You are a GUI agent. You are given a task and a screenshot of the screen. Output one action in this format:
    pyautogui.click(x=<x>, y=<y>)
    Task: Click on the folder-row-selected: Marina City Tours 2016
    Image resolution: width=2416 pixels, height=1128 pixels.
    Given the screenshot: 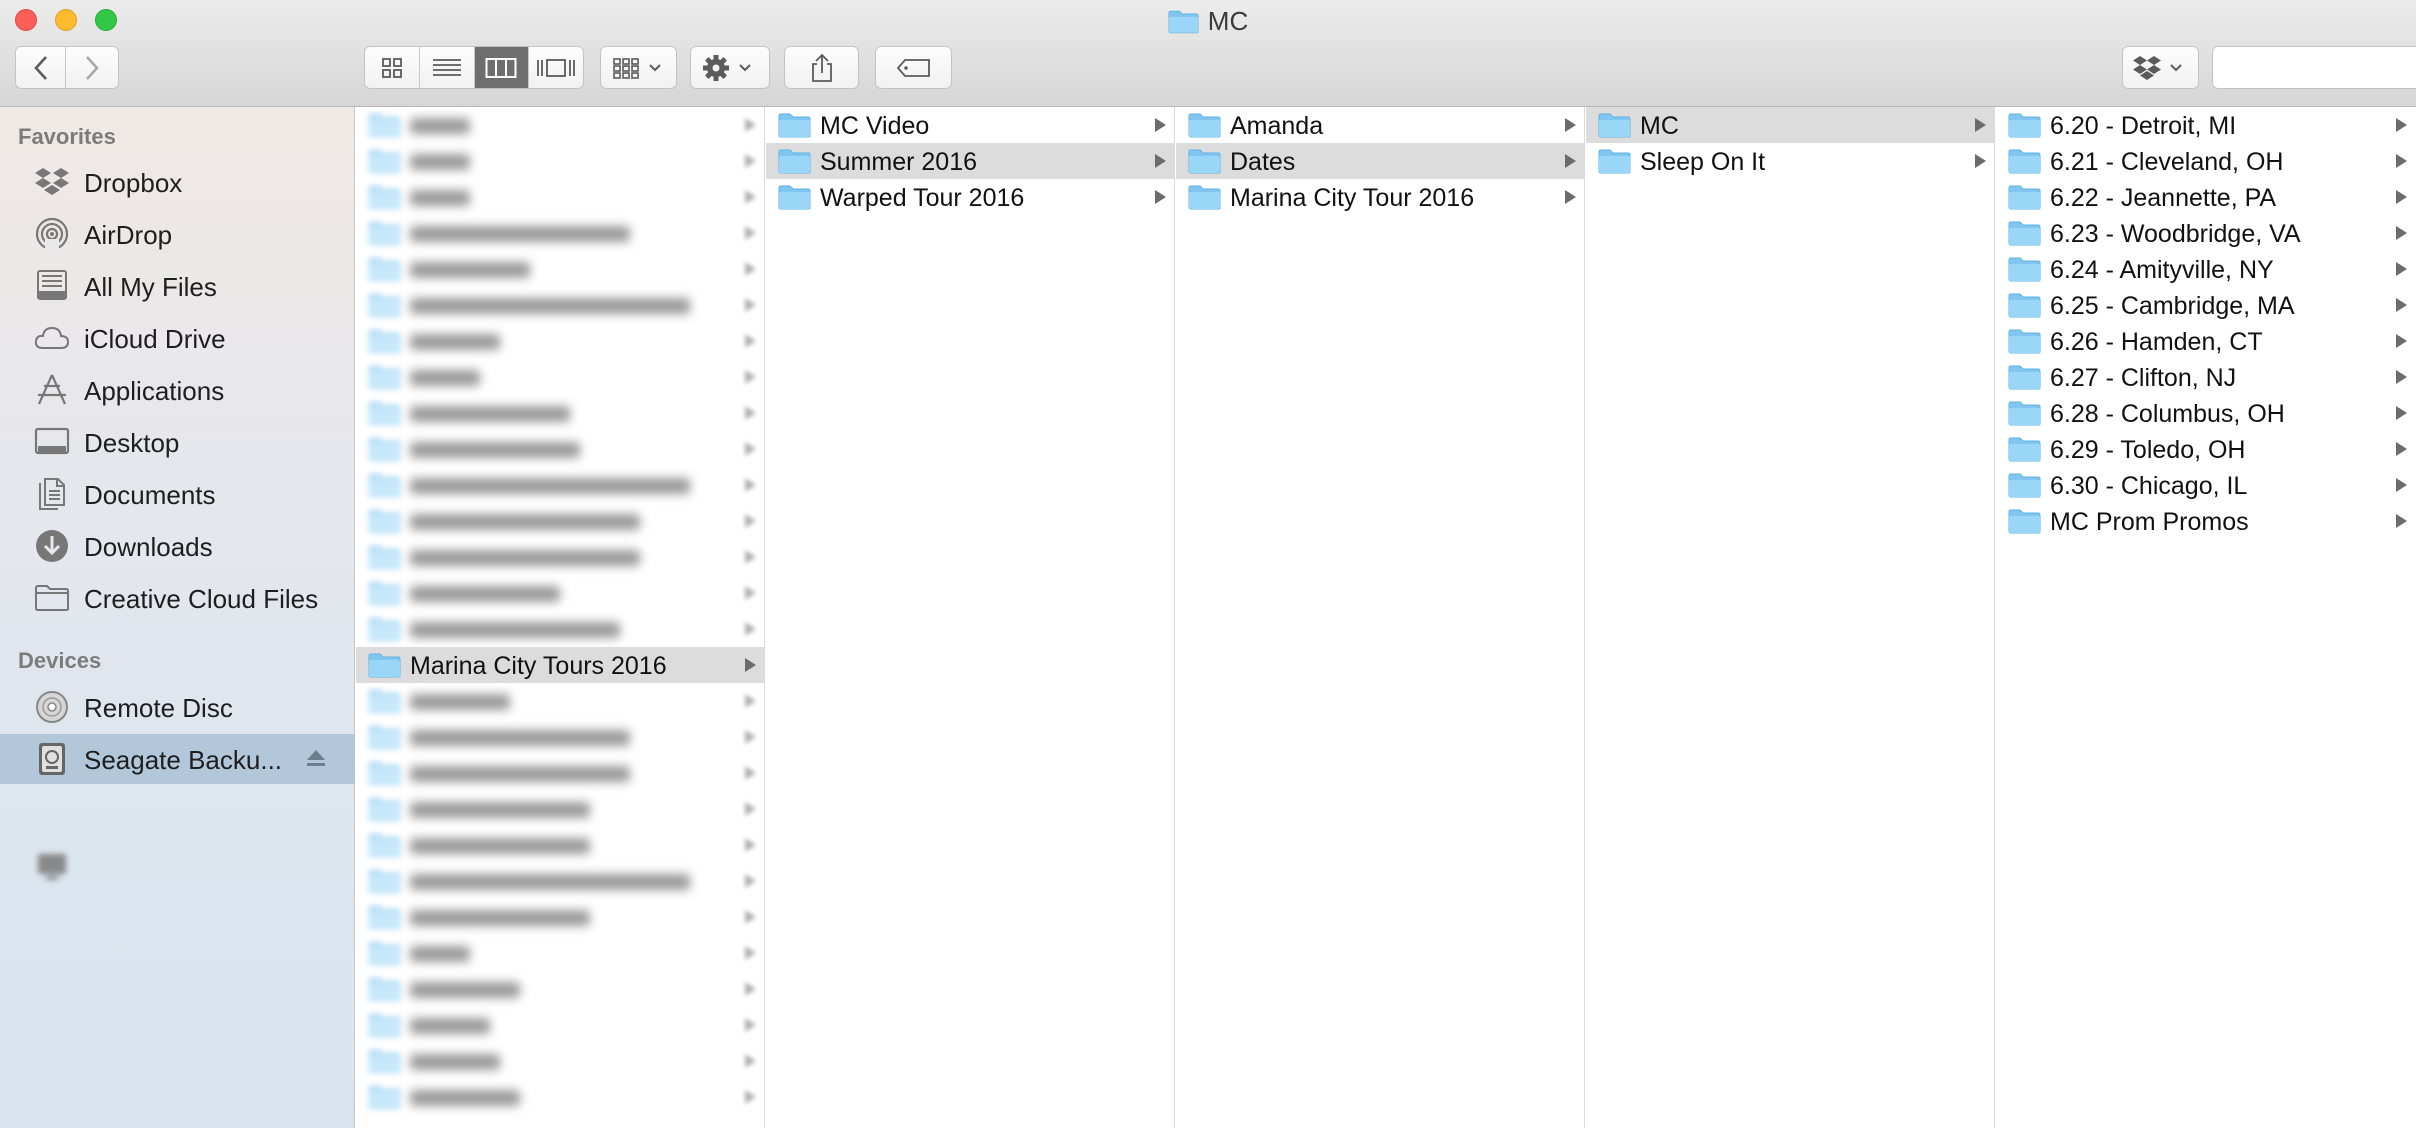 What is the action you would take?
    pyautogui.click(x=560, y=665)
    